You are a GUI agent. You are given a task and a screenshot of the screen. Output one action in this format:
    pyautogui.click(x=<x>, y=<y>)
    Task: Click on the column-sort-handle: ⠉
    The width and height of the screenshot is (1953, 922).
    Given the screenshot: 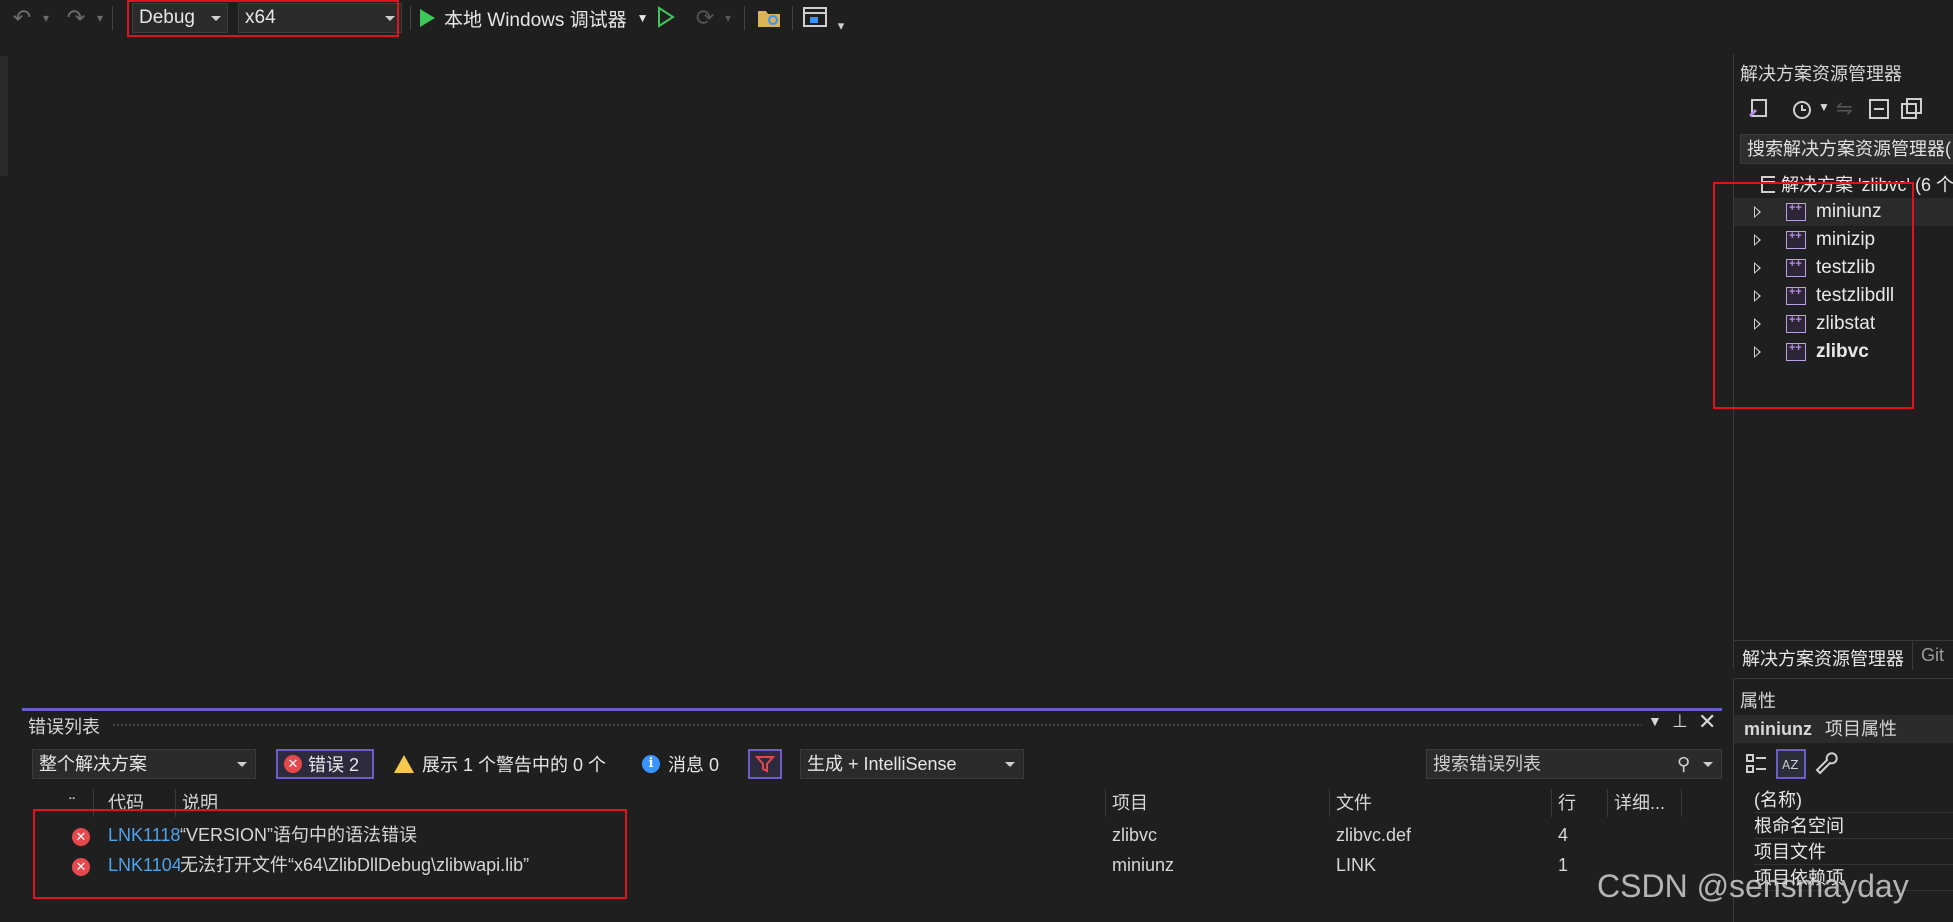 What is the action you would take?
    pyautogui.click(x=78, y=803)
    